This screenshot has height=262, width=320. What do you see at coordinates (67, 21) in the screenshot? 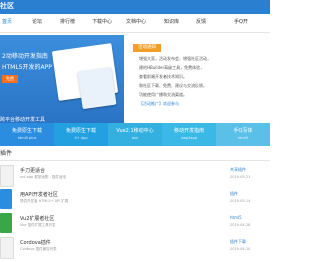
I see `nav-ranking: 排行榜` at bounding box center [67, 21].